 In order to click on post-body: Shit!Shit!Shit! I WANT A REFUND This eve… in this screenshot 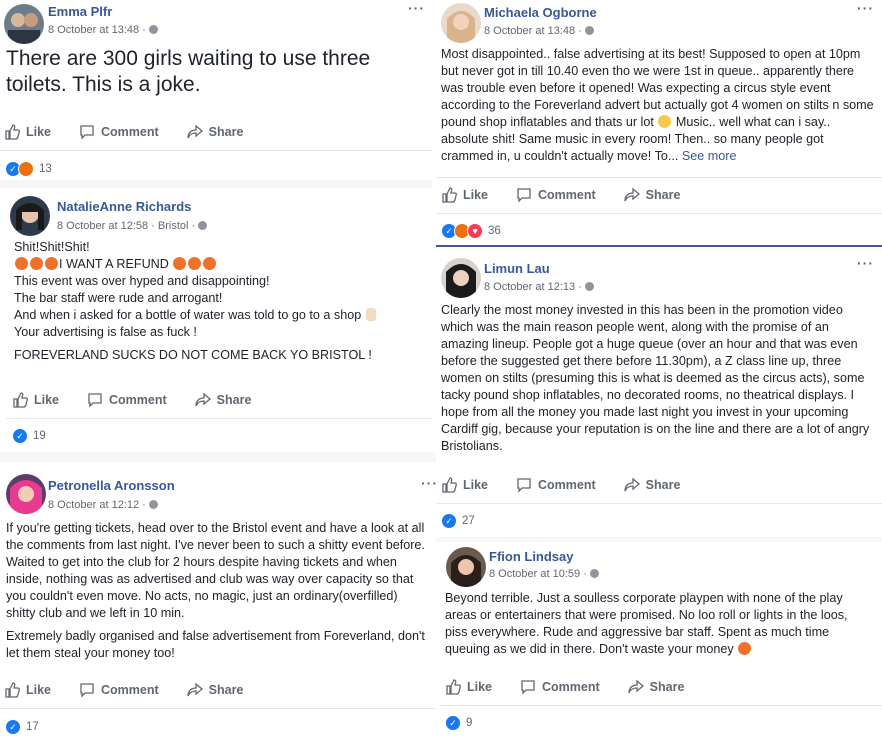, I will do `click(219, 301)`.